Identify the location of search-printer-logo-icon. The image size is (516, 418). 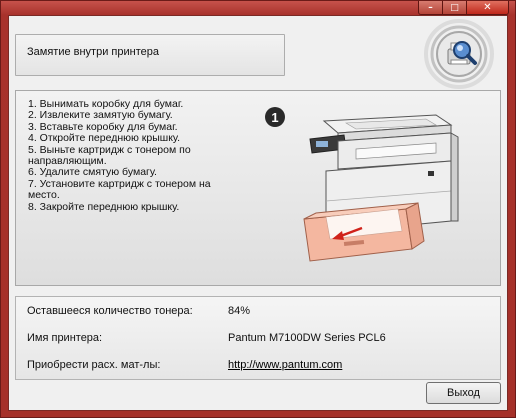
(459, 54).